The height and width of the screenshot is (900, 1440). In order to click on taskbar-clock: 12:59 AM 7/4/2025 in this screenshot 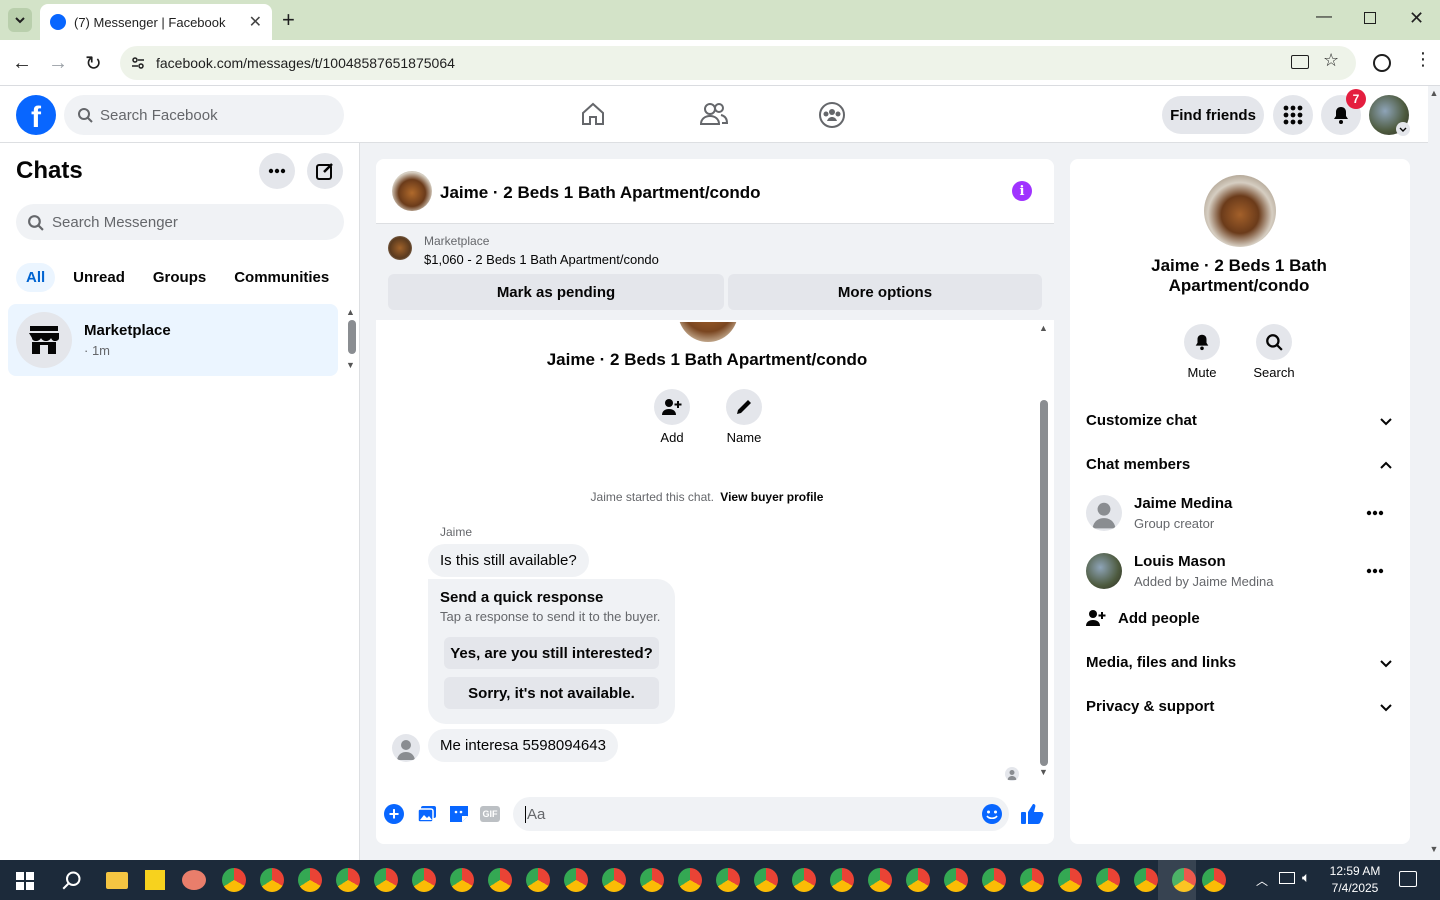, I will do `click(1355, 880)`.